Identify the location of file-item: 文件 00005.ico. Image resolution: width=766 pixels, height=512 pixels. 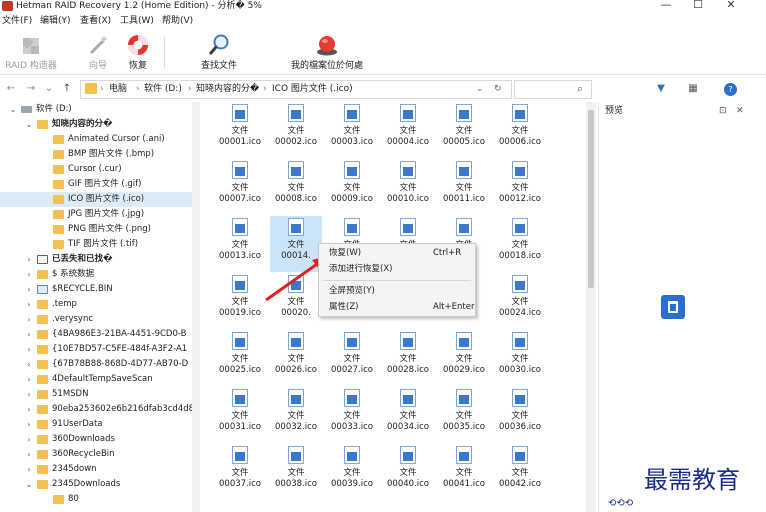
(464, 130).